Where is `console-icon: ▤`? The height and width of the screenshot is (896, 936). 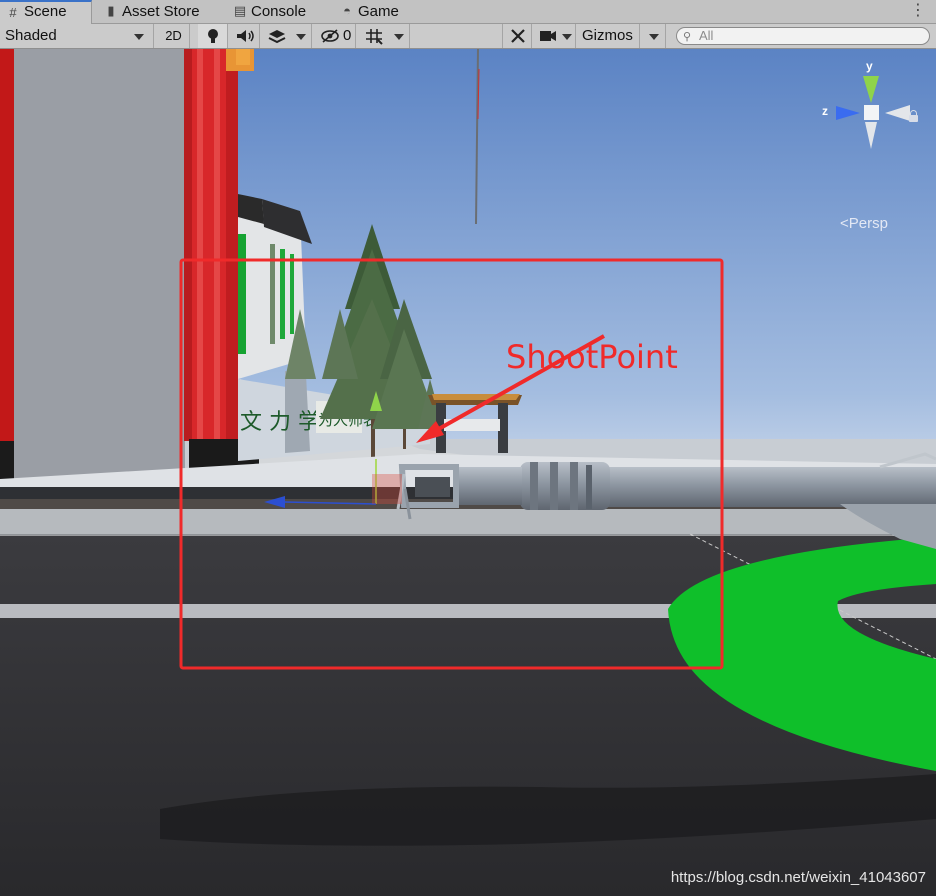 console-icon: ▤ is located at coordinates (240, 10).